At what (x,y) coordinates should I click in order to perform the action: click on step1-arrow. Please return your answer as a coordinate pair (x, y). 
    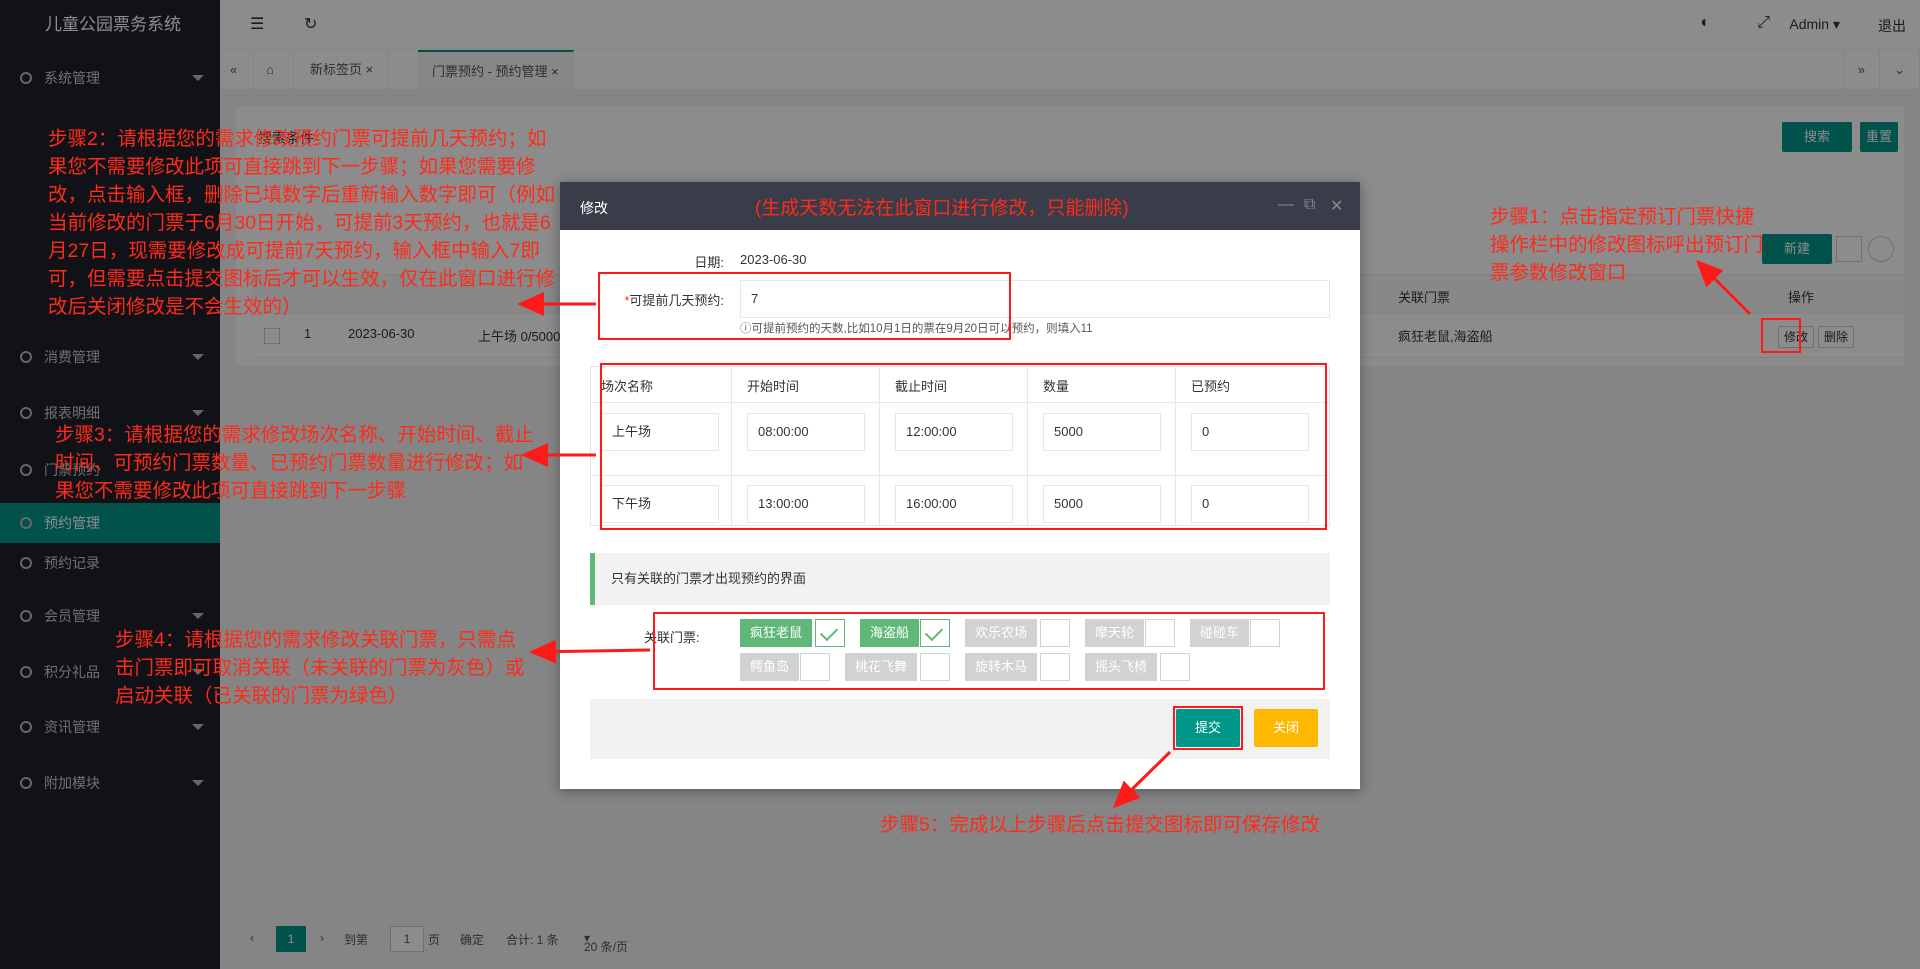
    Looking at the image, I should click on (1723, 287).